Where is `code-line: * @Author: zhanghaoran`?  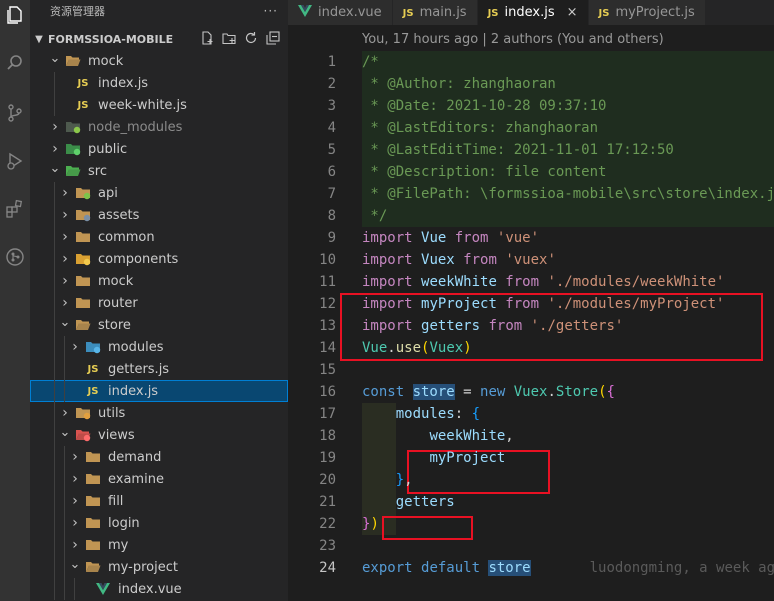
code-line: * @Author: zhanghaoran is located at coordinates (568, 84).